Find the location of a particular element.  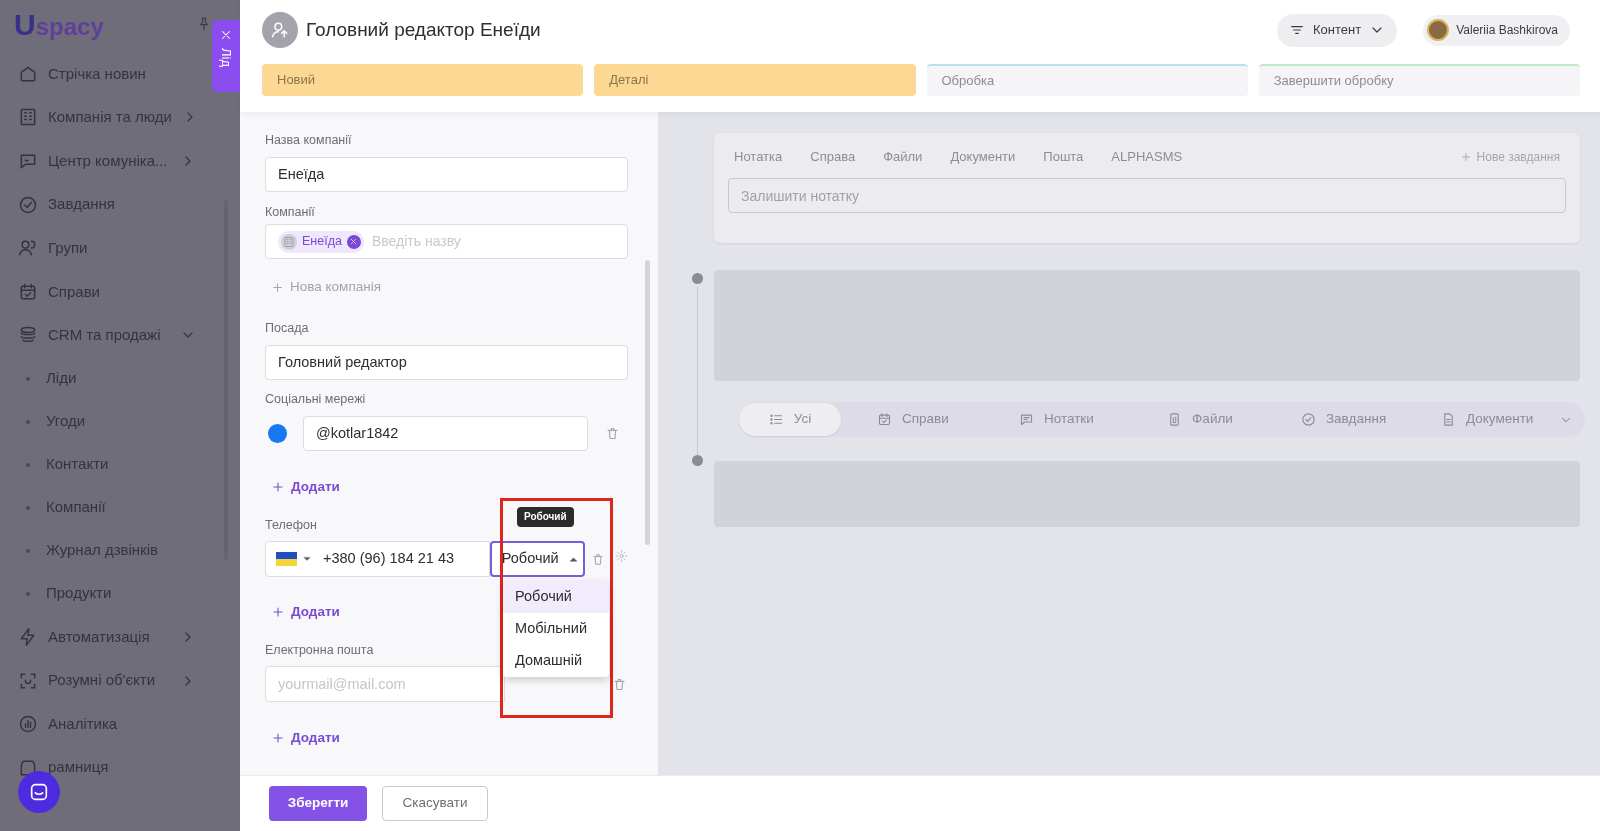

sidebar-subitem: Продукти is located at coordinates (103, 594).